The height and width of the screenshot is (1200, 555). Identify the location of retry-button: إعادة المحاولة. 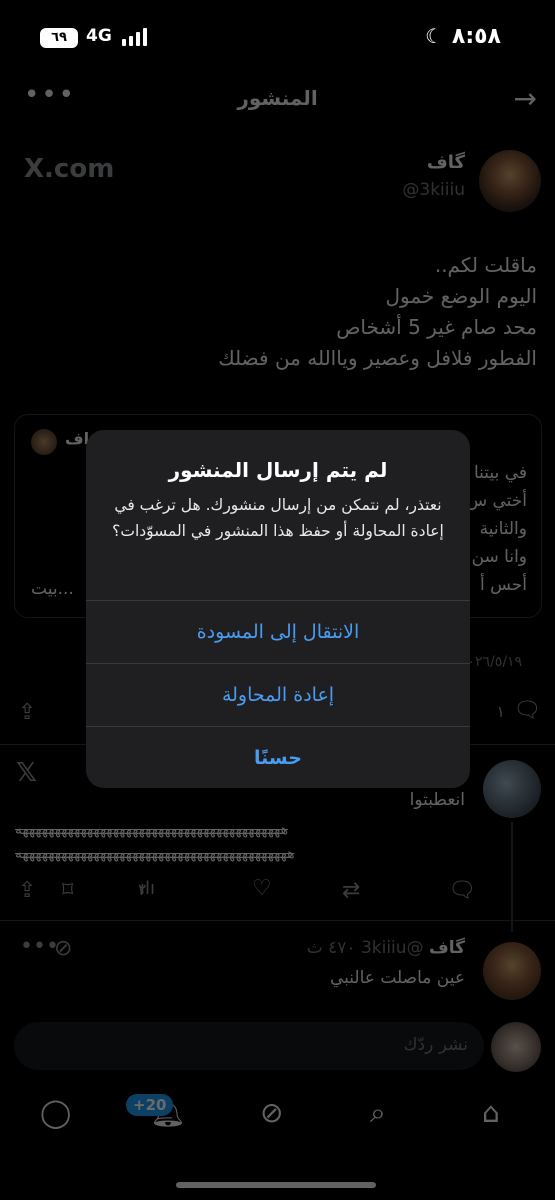
(278, 695).